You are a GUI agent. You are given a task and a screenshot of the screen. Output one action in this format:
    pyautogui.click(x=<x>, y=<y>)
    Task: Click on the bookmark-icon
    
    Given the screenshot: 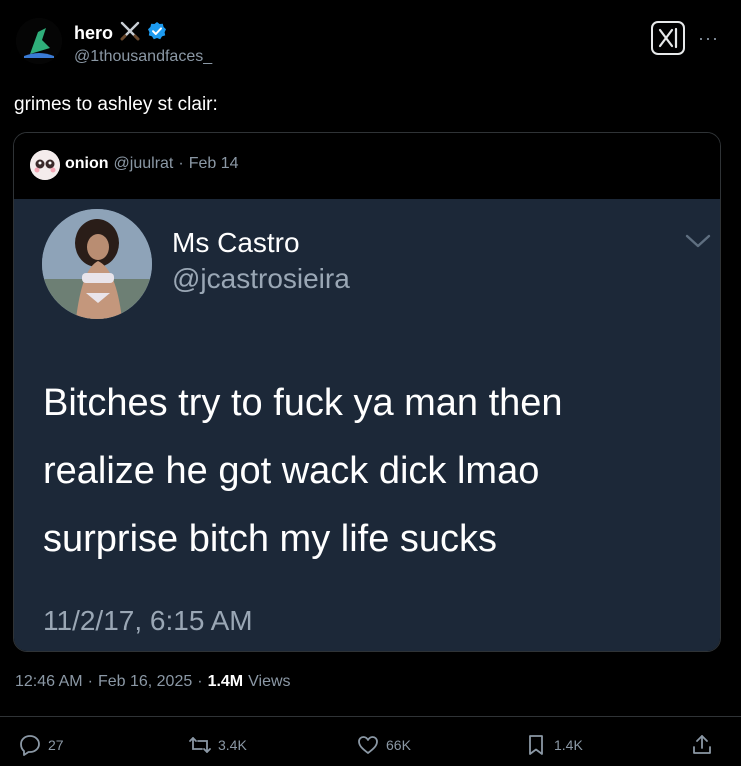 What is the action you would take?
    pyautogui.click(x=536, y=745)
    